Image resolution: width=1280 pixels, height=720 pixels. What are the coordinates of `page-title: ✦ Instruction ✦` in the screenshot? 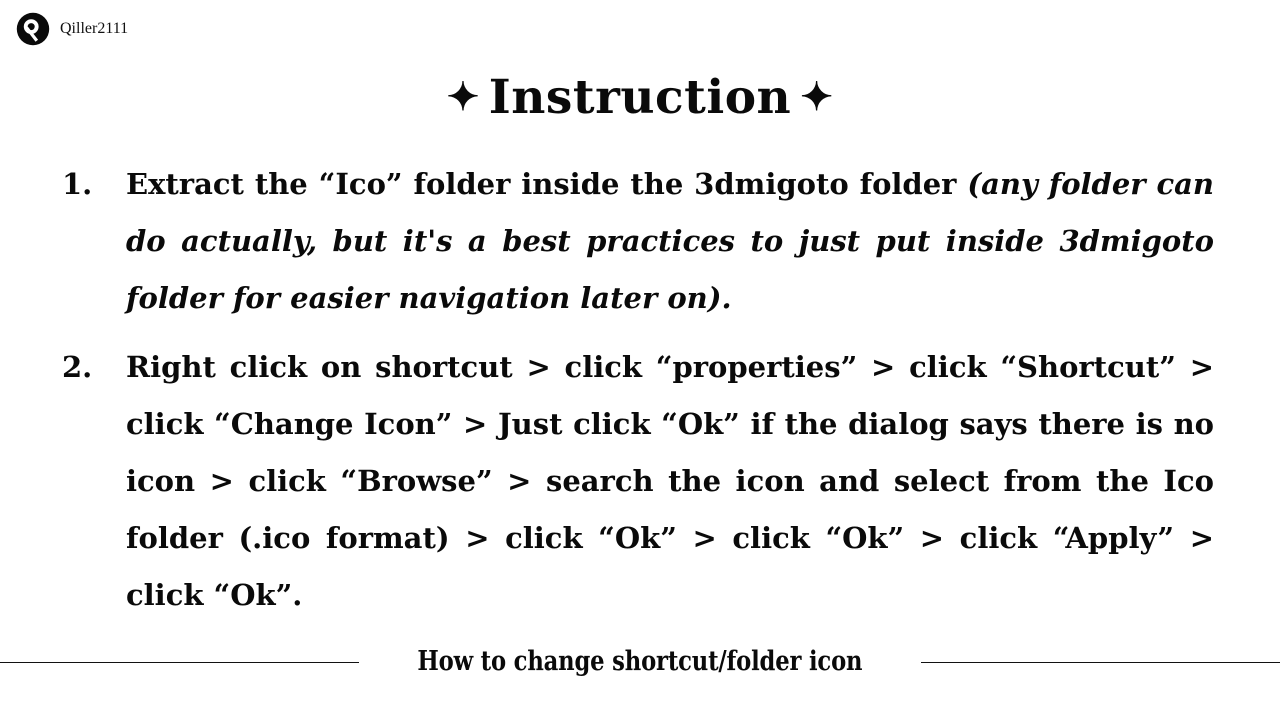 It's located at (640, 97).